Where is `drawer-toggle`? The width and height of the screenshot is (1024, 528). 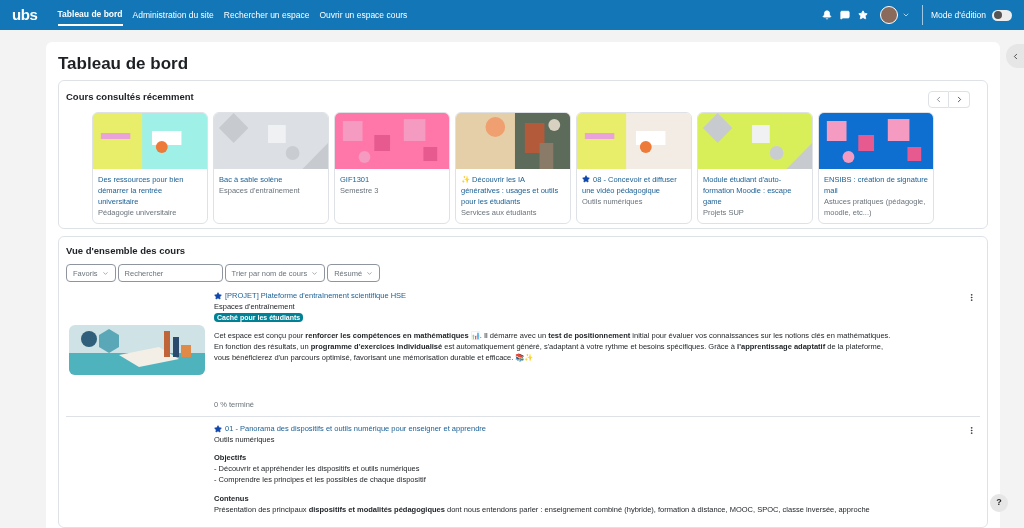 drawer-toggle is located at coordinates (1015, 56).